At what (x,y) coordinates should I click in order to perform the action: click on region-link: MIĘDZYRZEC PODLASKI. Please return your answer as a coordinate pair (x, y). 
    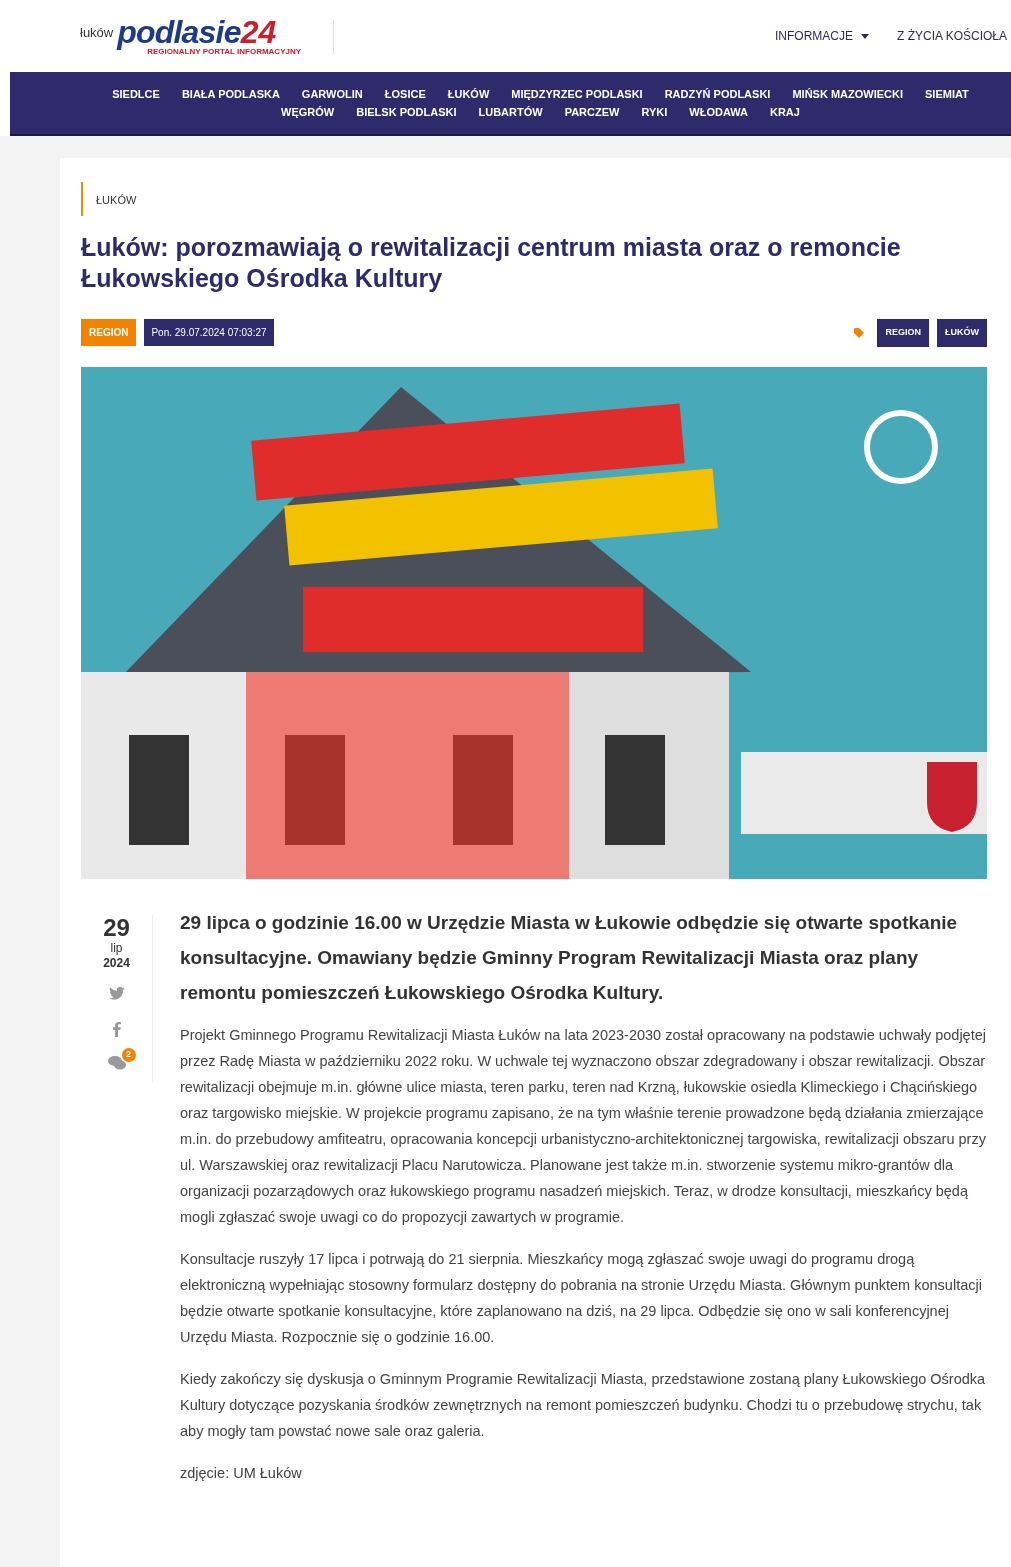
    Looking at the image, I should click on (577, 93).